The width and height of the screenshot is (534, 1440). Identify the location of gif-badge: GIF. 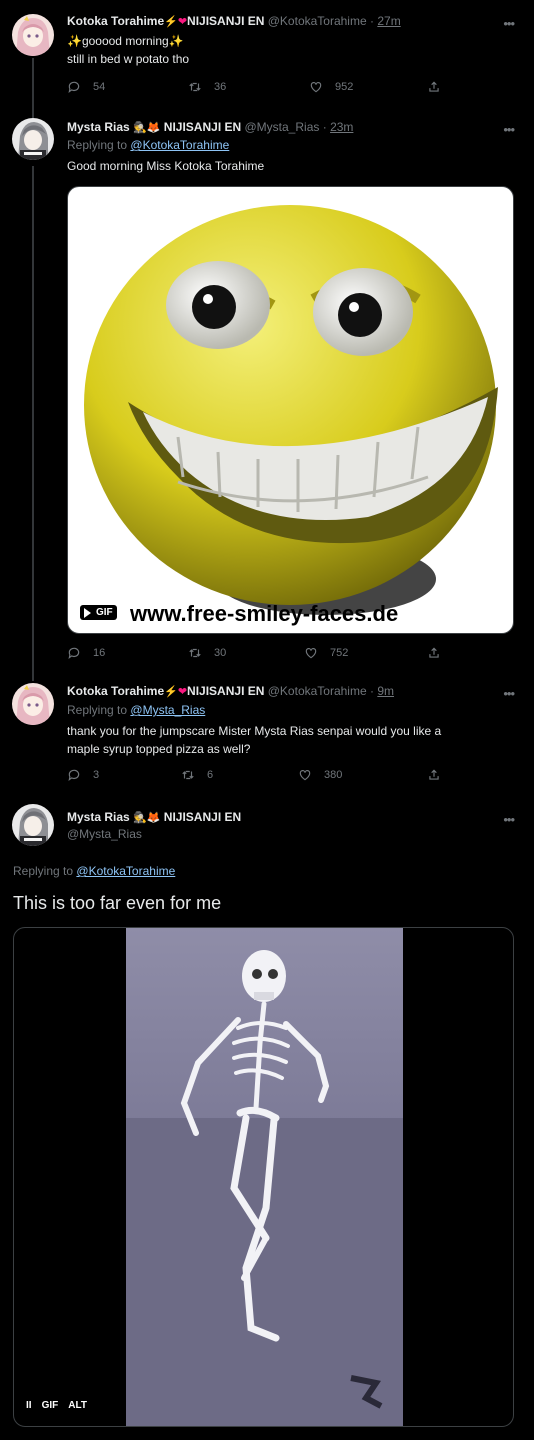
(98, 612).